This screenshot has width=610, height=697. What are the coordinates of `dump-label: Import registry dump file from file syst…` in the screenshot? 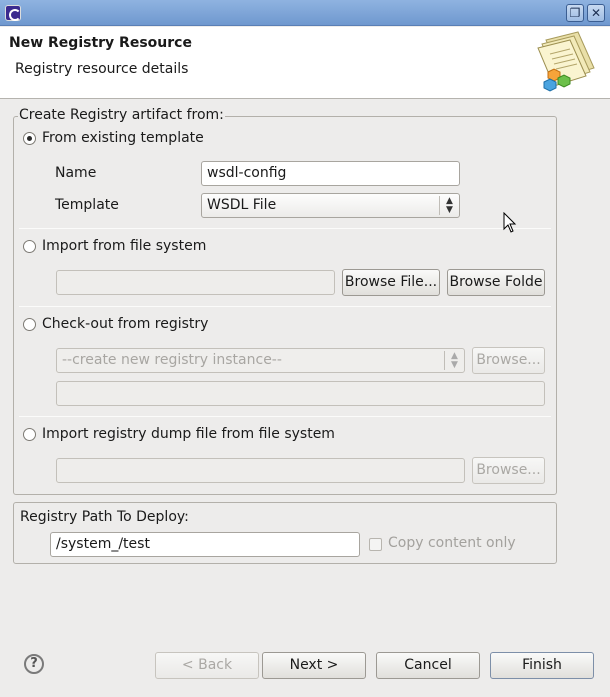 It's located at (188, 434).